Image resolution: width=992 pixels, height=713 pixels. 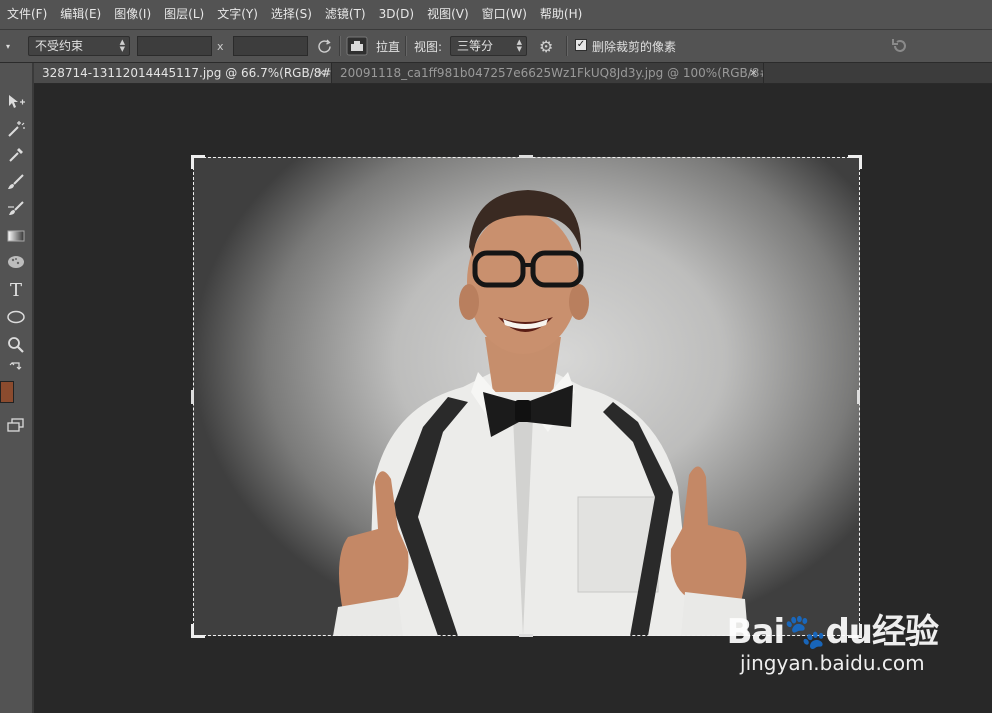 What do you see at coordinates (17, 388) in the screenshot?
I see `toolbox: T` at bounding box center [17, 388].